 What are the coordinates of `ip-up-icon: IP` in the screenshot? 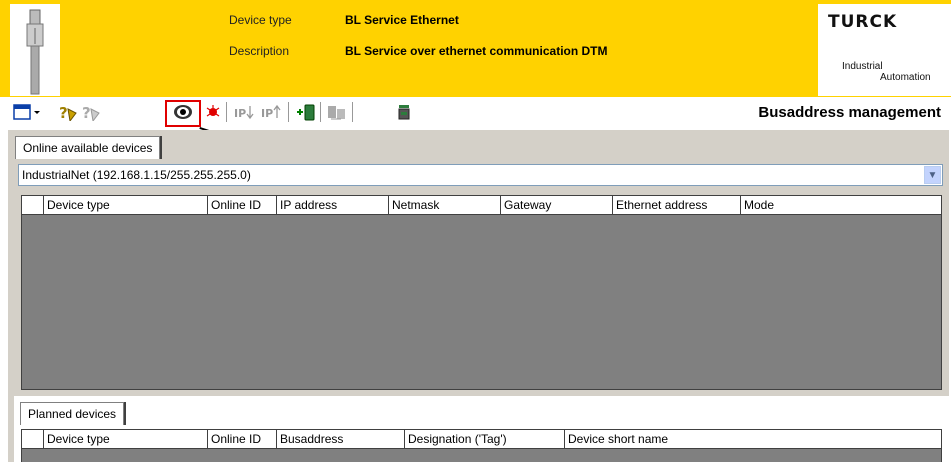 It's located at (271, 112).